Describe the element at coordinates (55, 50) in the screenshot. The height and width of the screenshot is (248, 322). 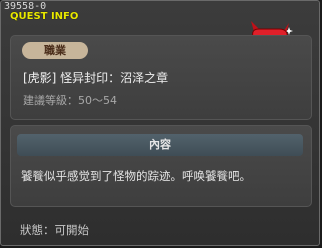
I see `job-badge: 職業` at that location.